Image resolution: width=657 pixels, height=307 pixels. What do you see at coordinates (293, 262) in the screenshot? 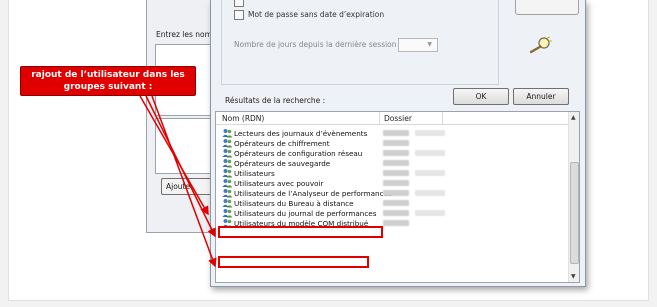
I see `highlight-box-dcom` at bounding box center [293, 262].